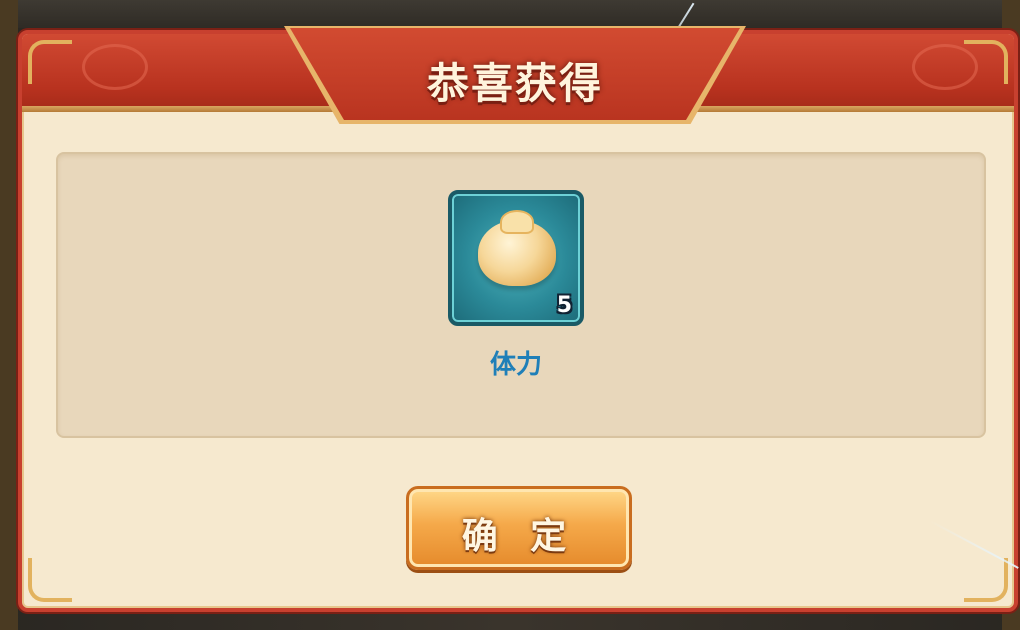  I want to click on cloud-ornament-left, so click(115, 67).